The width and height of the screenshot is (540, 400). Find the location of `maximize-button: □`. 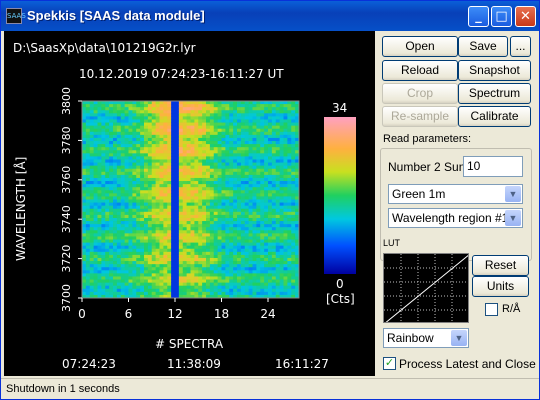

maximize-button: □ is located at coordinates (501, 16).